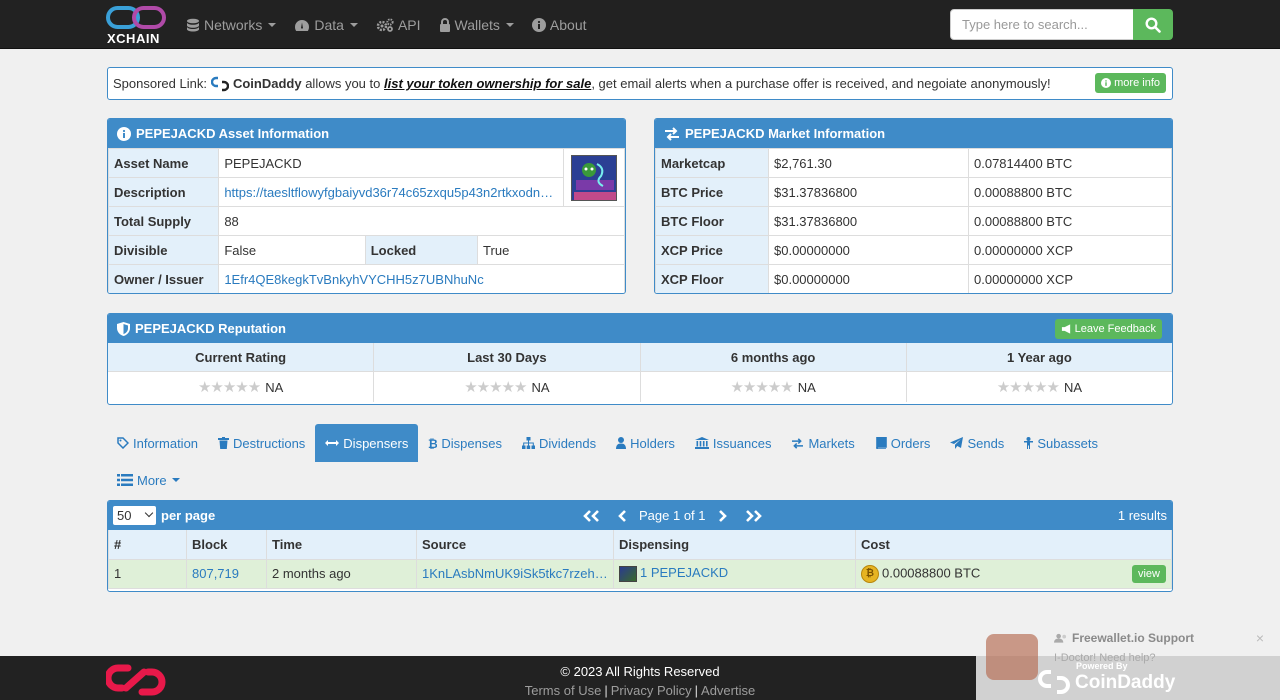  I want to click on asset-thumbnail-icon, so click(628, 573).